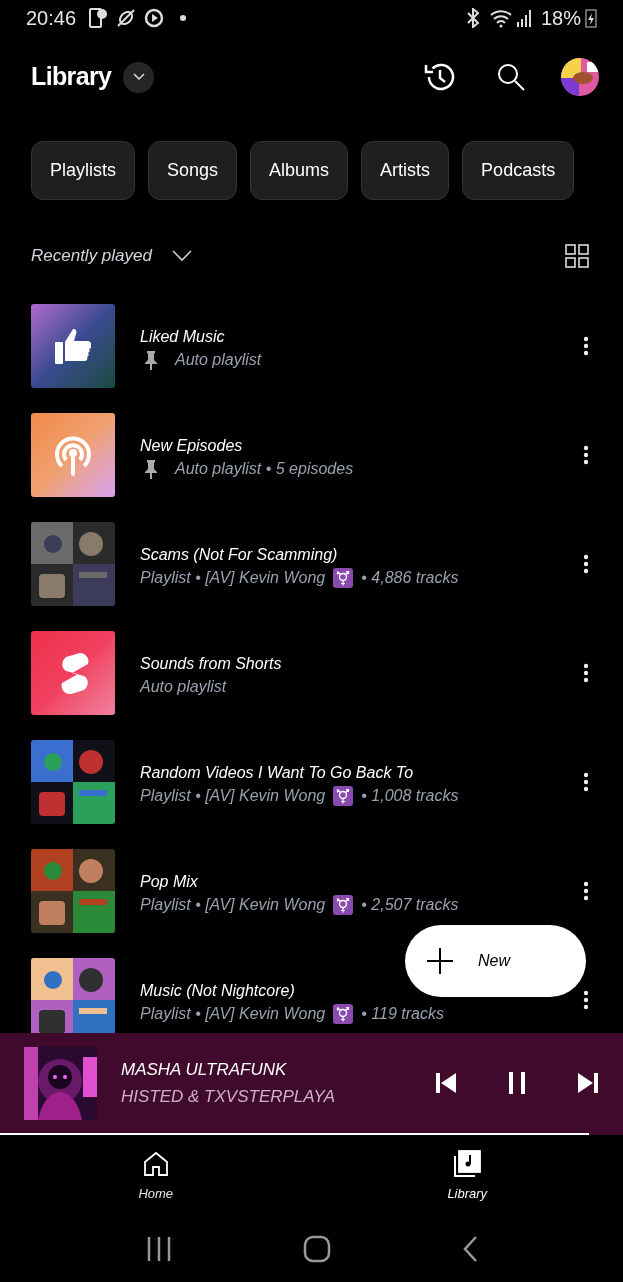  Describe the element at coordinates (410, 795) in the screenshot. I see `track-count: • 1,008 tracks` at that location.